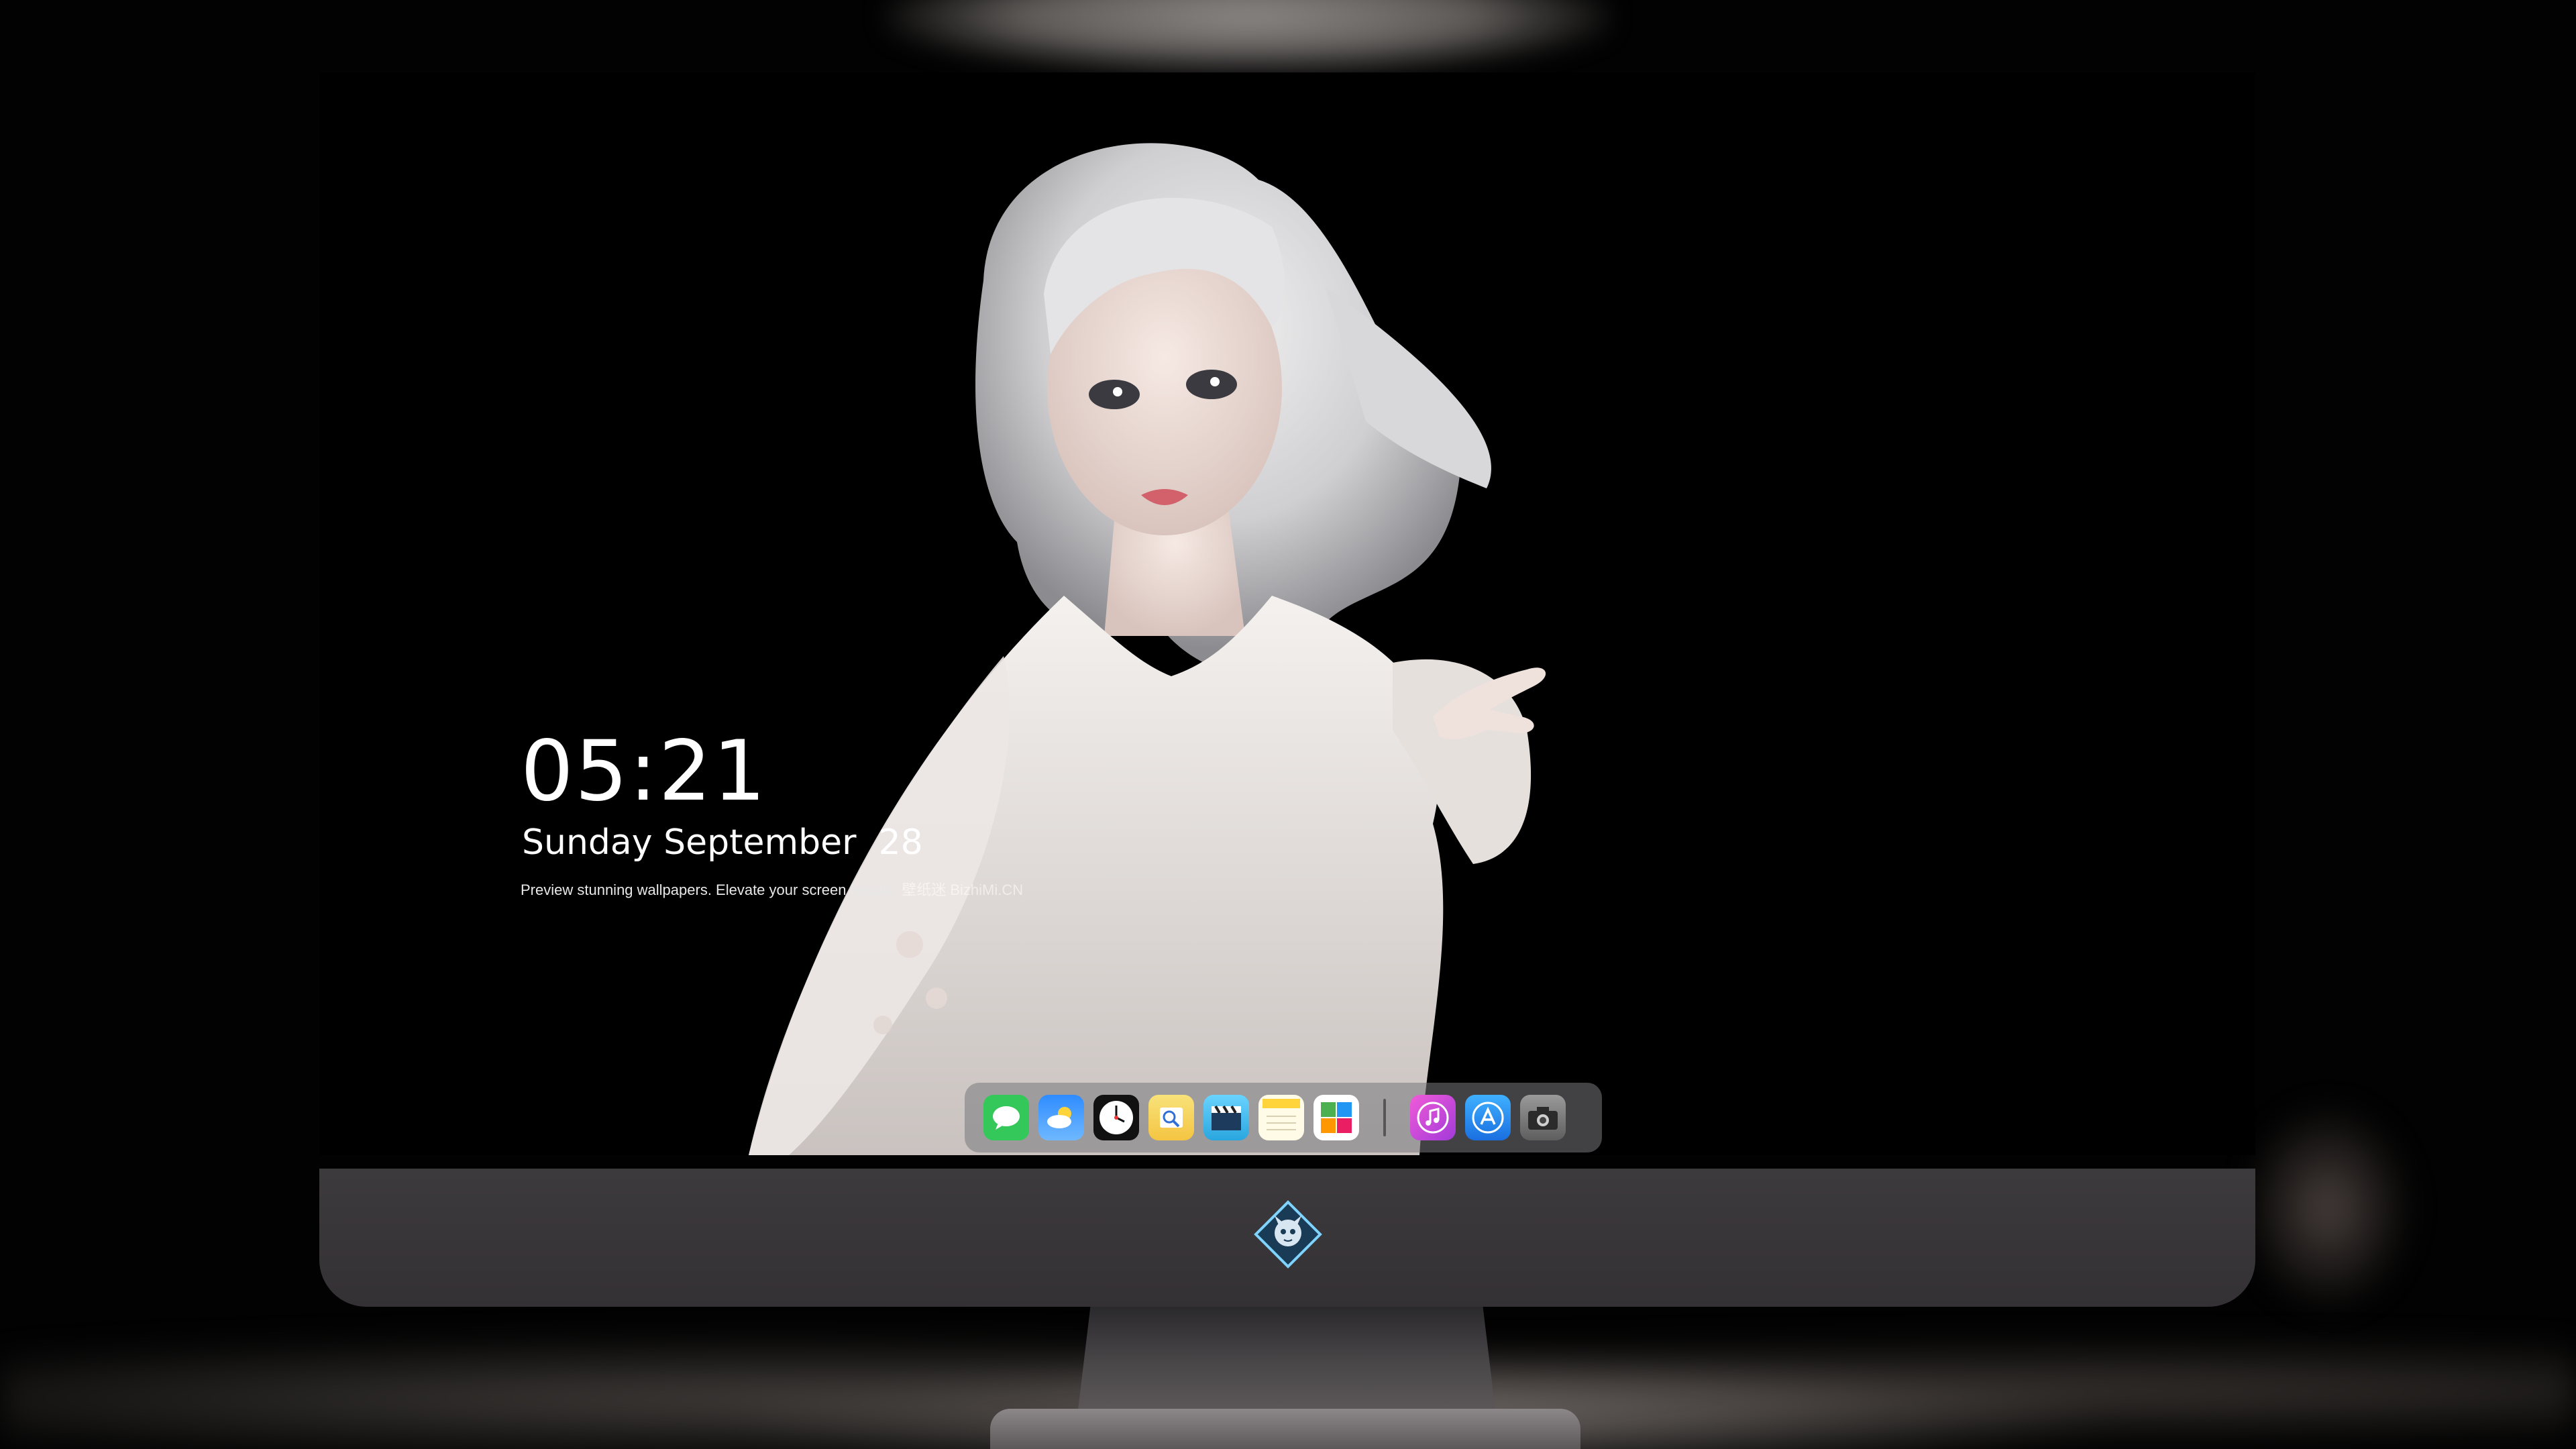  Describe the element at coordinates (1543, 1117) in the screenshot. I see `camera-icon` at that location.